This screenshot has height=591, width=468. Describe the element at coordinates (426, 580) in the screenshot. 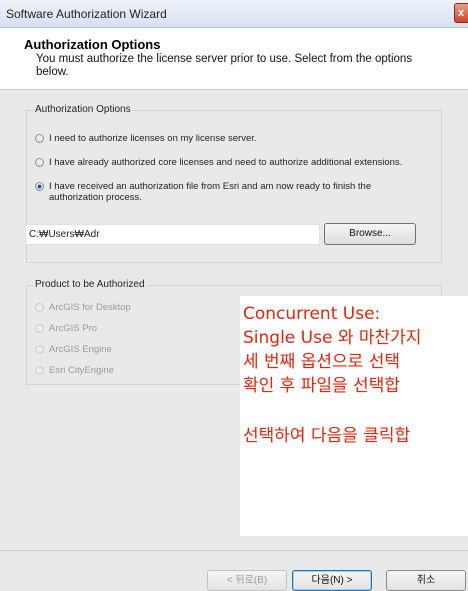

I see `cancel-button: 취소` at that location.